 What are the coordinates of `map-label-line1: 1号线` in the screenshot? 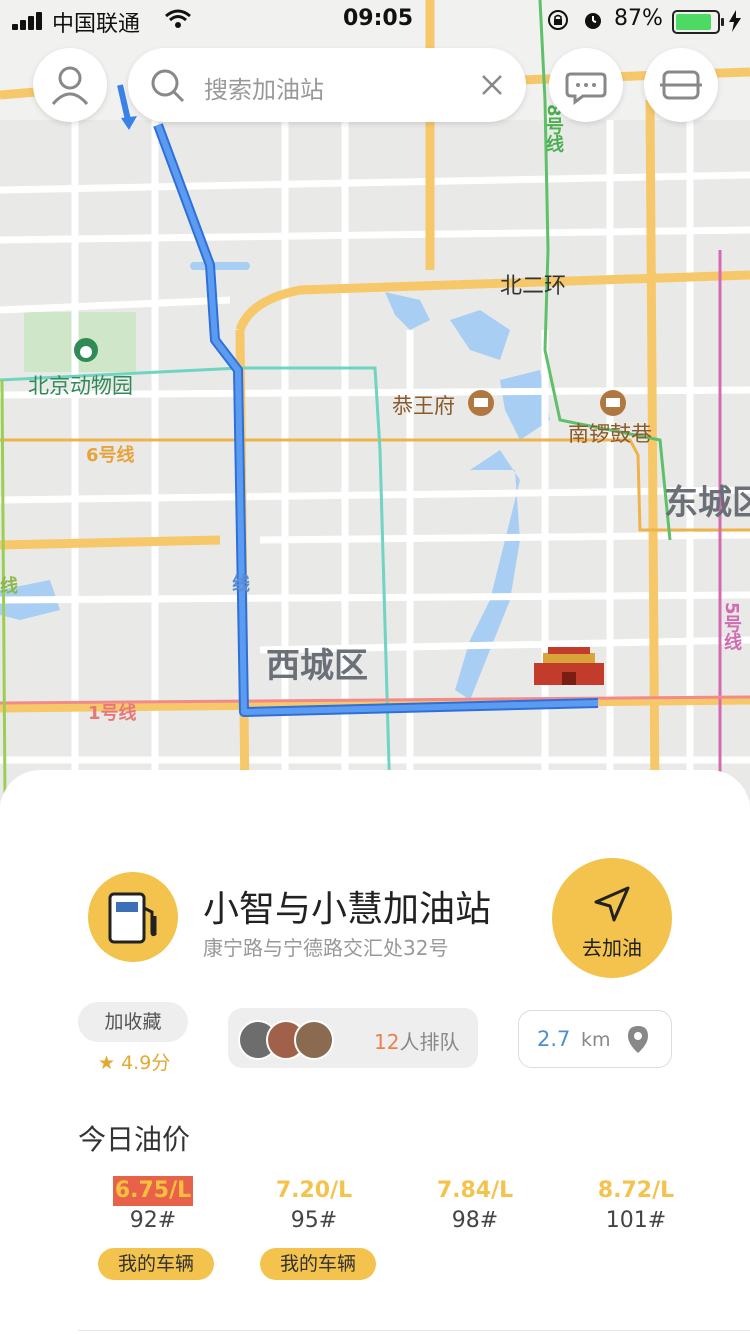 It's located at (112, 713).